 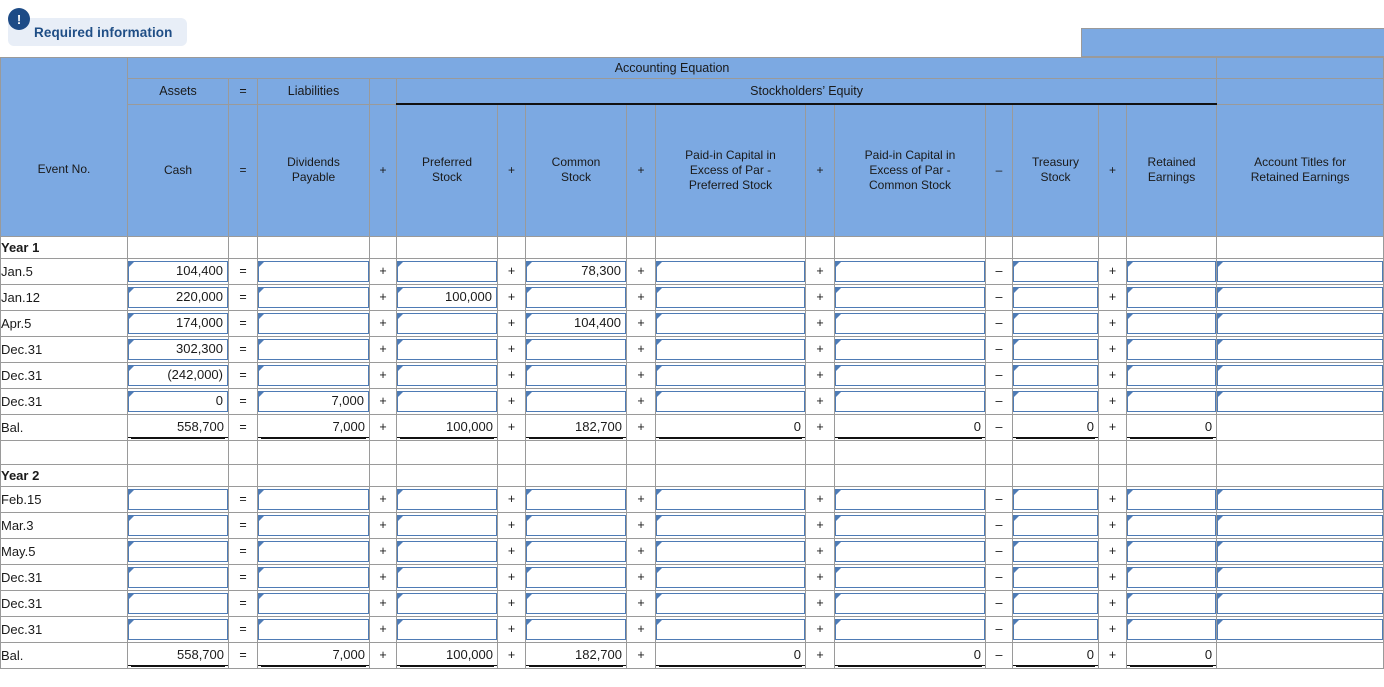 I want to click on input-account-titles-s1r2, so click(x=1300, y=551).